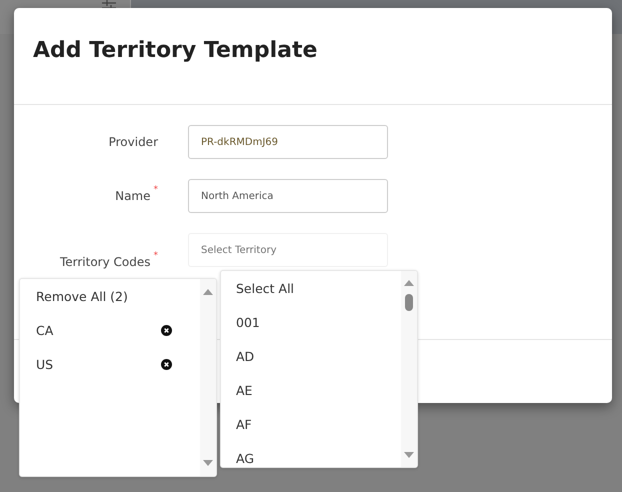  What do you see at coordinates (132, 196) in the screenshot?
I see `field-label: Name` at bounding box center [132, 196].